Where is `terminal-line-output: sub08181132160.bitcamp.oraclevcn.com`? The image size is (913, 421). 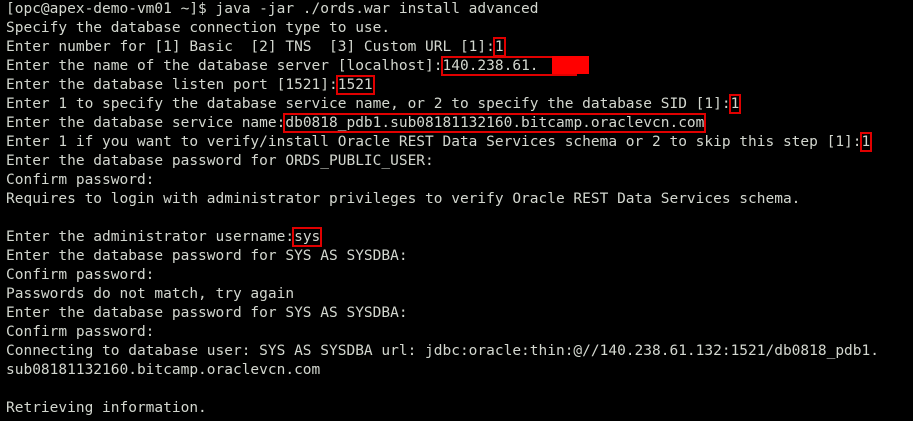 terminal-line-output: sub08181132160.bitcamp.oraclevcn.com is located at coordinates (163, 370).